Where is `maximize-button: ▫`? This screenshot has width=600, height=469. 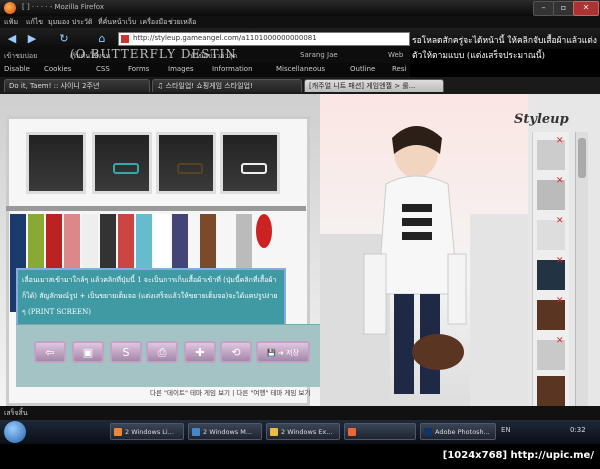 maximize-button: ▫ is located at coordinates (563, 8).